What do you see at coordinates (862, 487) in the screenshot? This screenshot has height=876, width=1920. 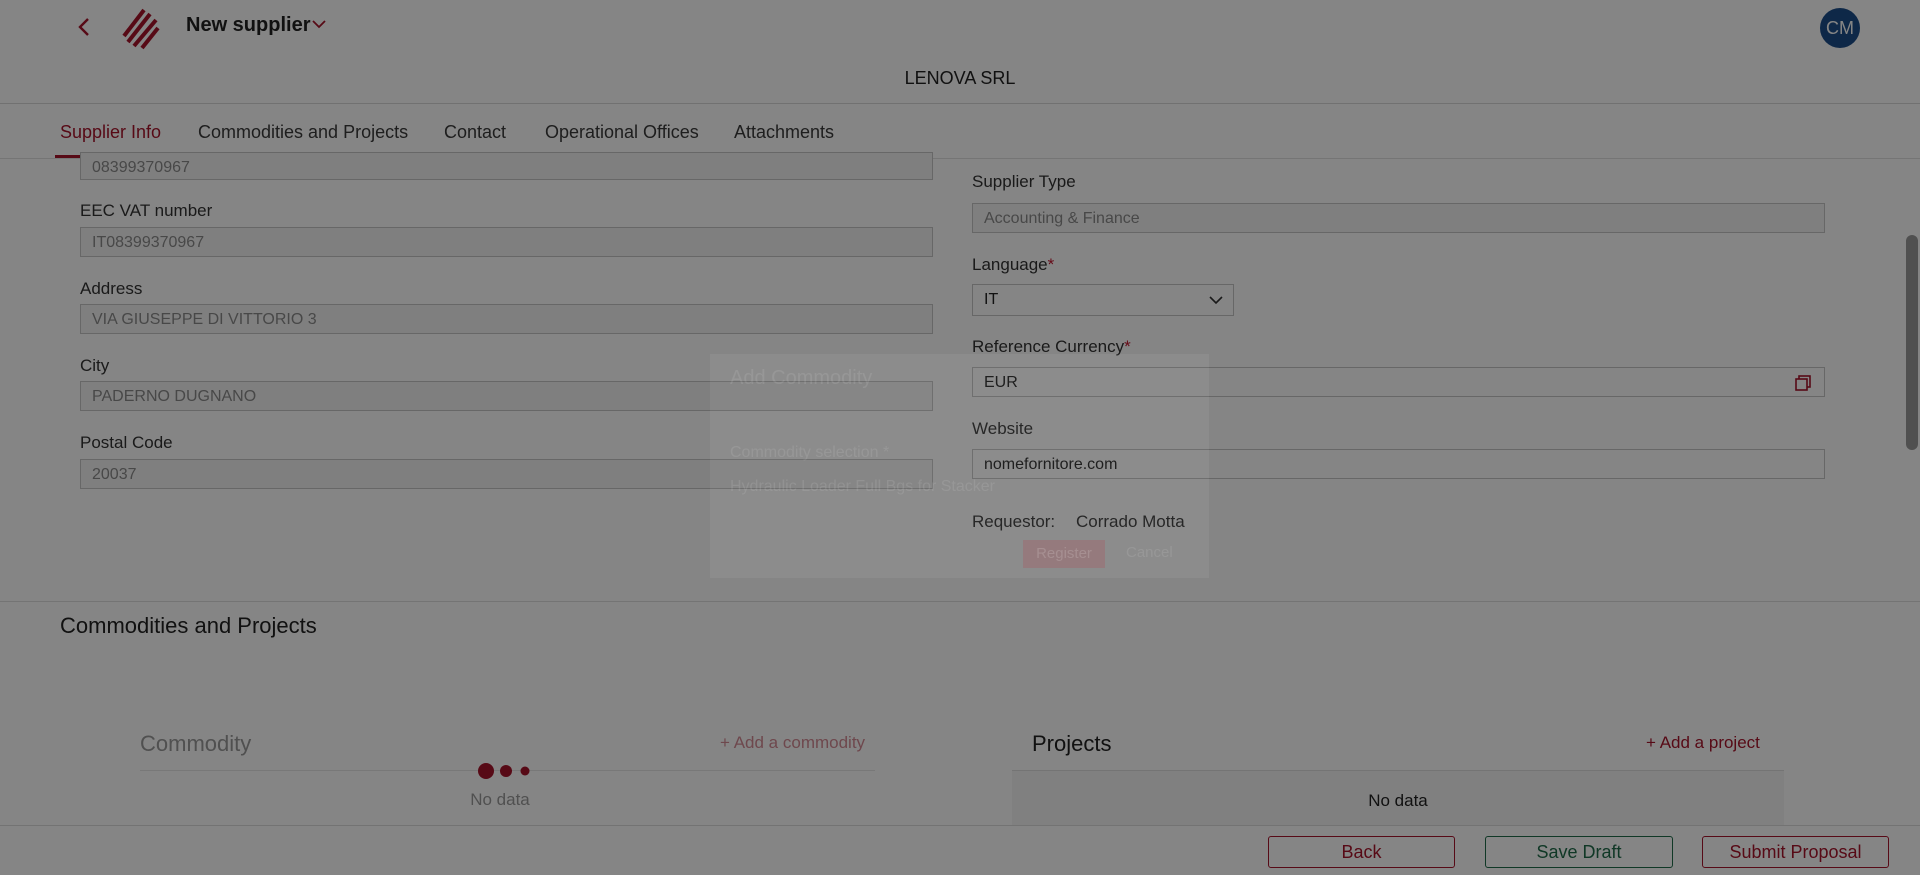 I see `commodity-select: Hydraulic Loader Full Bgs for Stacker` at bounding box center [862, 487].